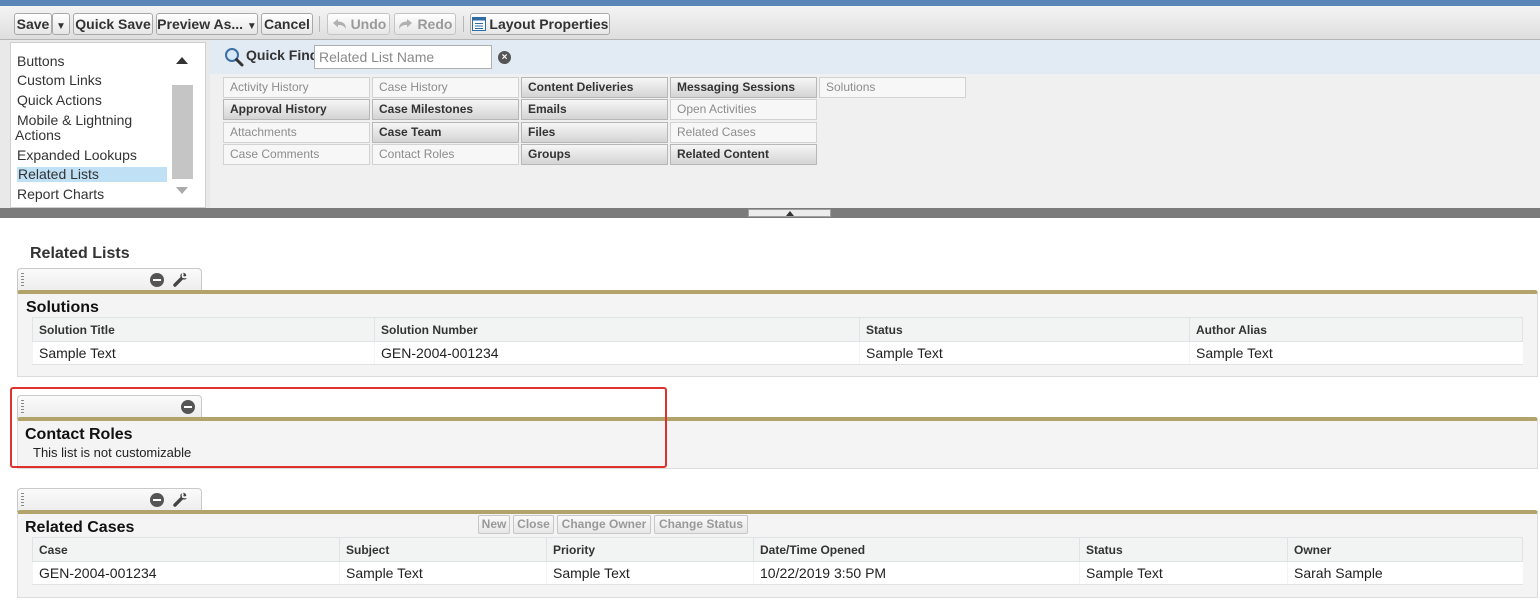  What do you see at coordinates (296, 87) in the screenshot?
I see `palette-item-activity-history: Activity History` at bounding box center [296, 87].